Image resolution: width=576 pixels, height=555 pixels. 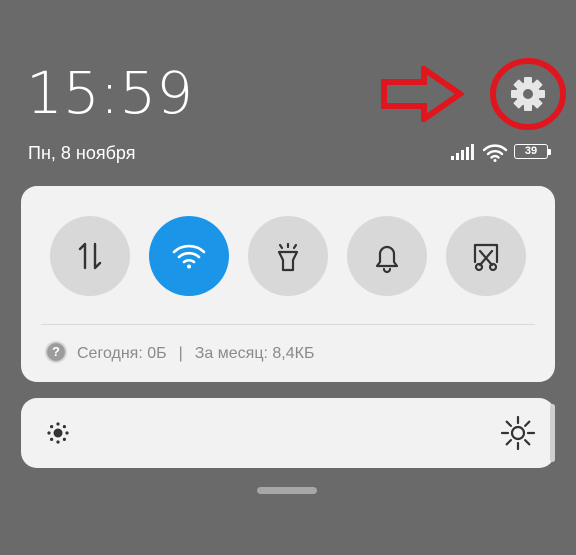 What do you see at coordinates (422, 94) in the screenshot?
I see `annotation-arrow-icon` at bounding box center [422, 94].